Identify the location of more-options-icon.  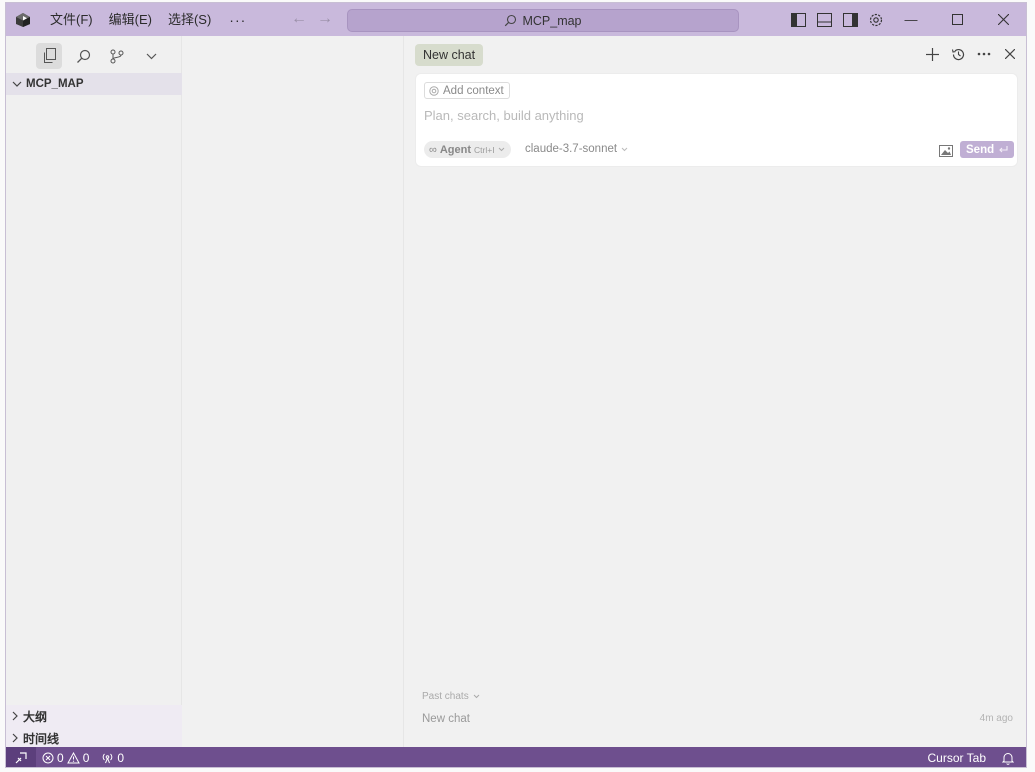
(984, 54).